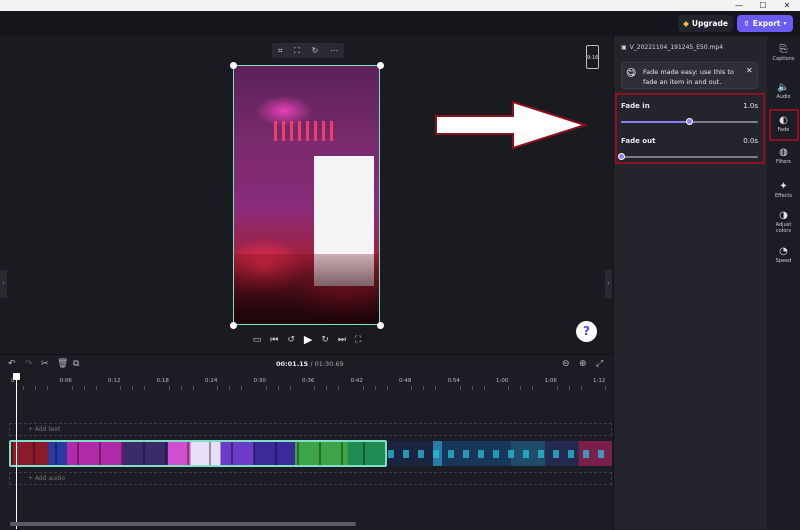 Image resolution: width=800 pixels, height=530 pixels. What do you see at coordinates (211, 381) in the screenshot?
I see `ruler-label: 0:24` at bounding box center [211, 381].